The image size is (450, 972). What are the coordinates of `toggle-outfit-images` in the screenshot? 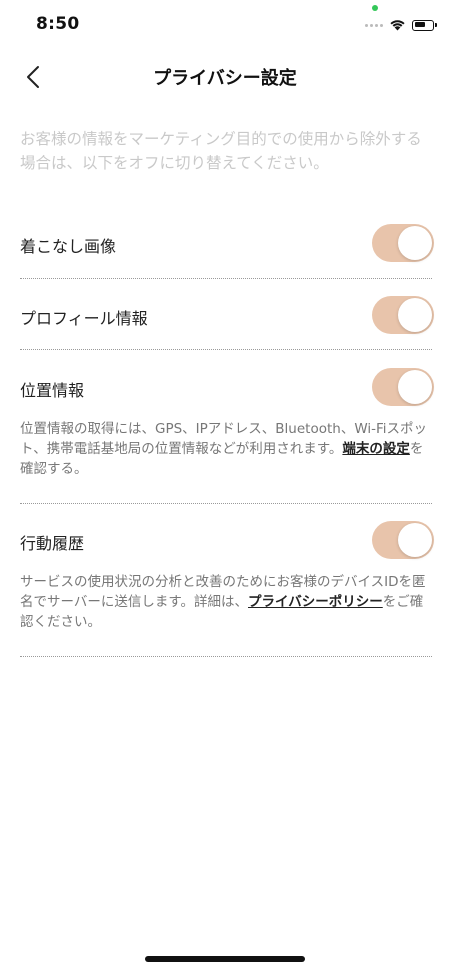 It's located at (403, 243).